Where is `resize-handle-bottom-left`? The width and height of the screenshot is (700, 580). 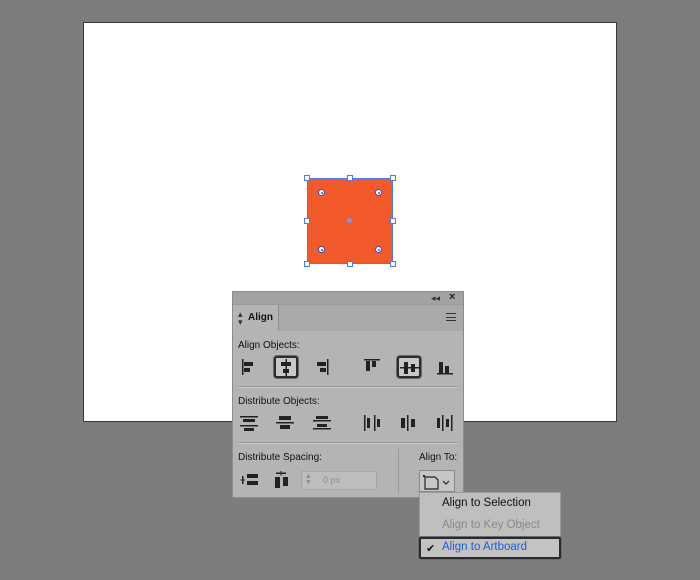
resize-handle-bottom-left is located at coordinates (307, 264).